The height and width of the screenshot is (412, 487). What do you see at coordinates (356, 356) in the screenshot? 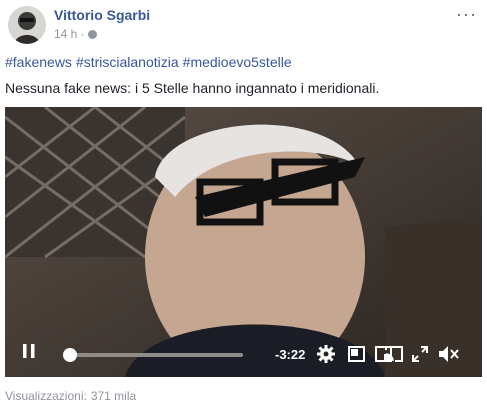
I see `picture-in-picture-icon` at bounding box center [356, 356].